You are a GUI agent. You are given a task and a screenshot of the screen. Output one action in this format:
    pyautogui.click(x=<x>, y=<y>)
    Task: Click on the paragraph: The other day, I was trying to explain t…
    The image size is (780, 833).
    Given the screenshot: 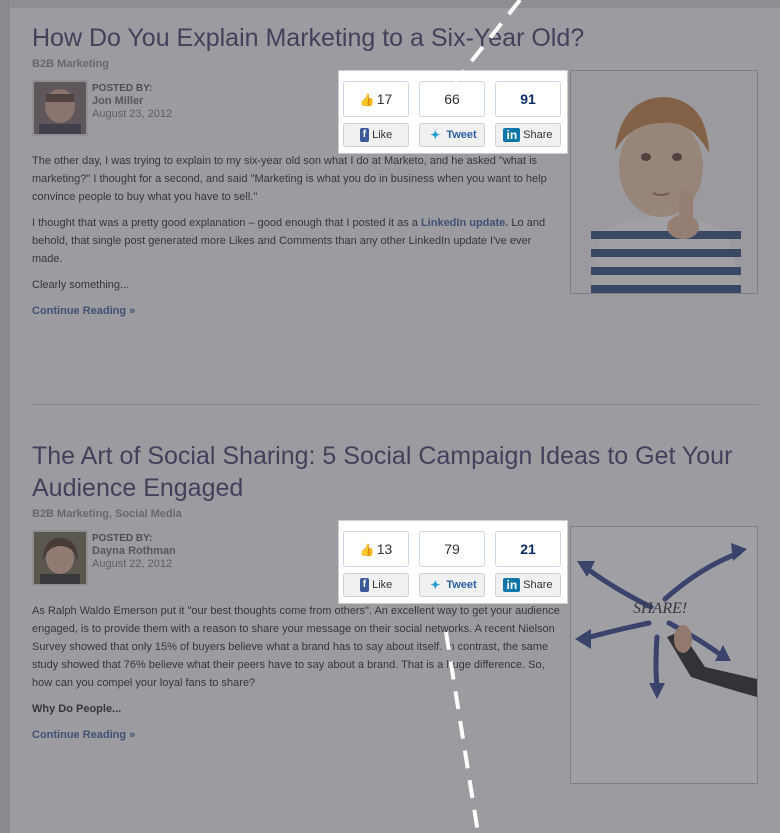 What is the action you would take?
    pyautogui.click(x=289, y=179)
    